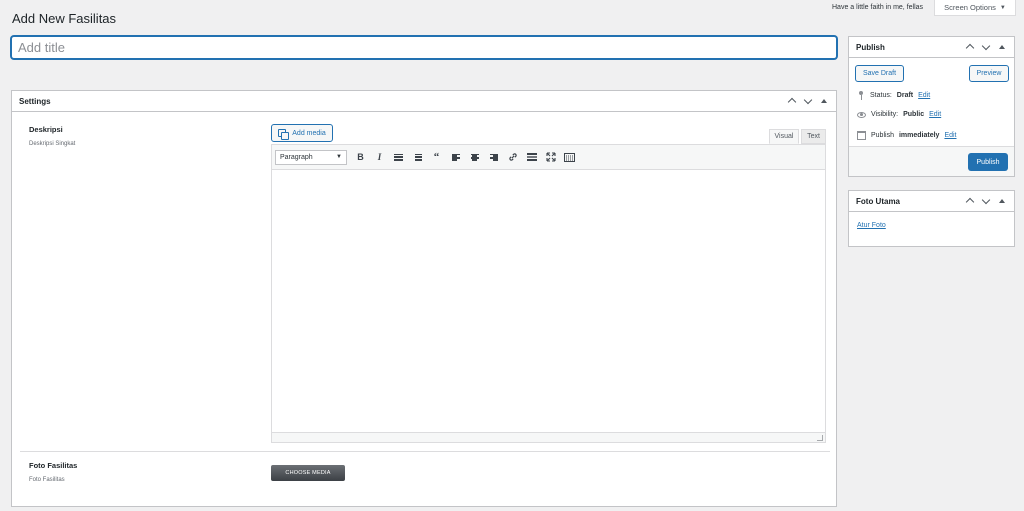  Describe the element at coordinates (871, 225) in the screenshot. I see `set-featured-image-link: Atur Foto` at that location.